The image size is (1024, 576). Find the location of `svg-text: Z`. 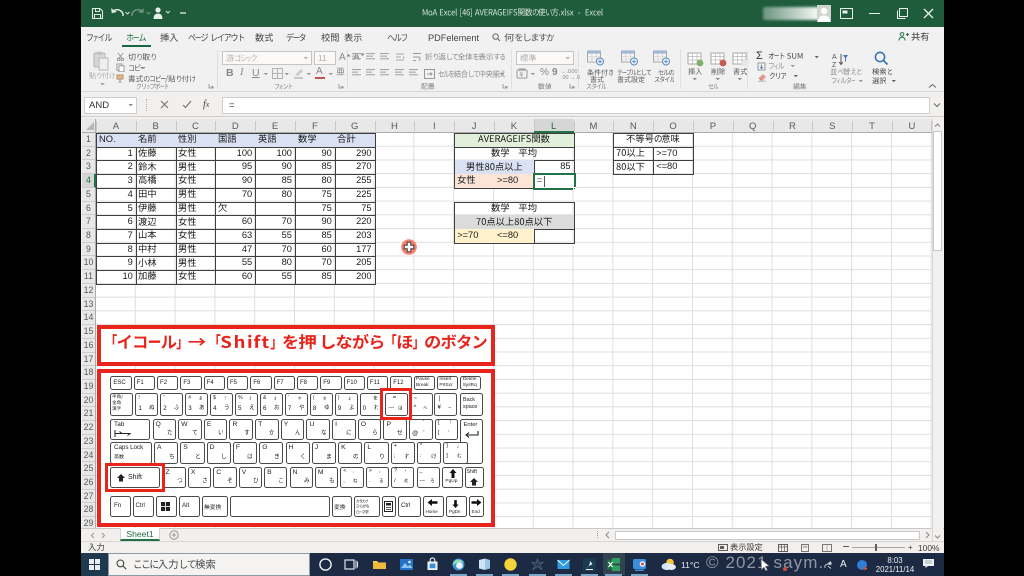

svg-text: Z is located at coordinates (834, 64).